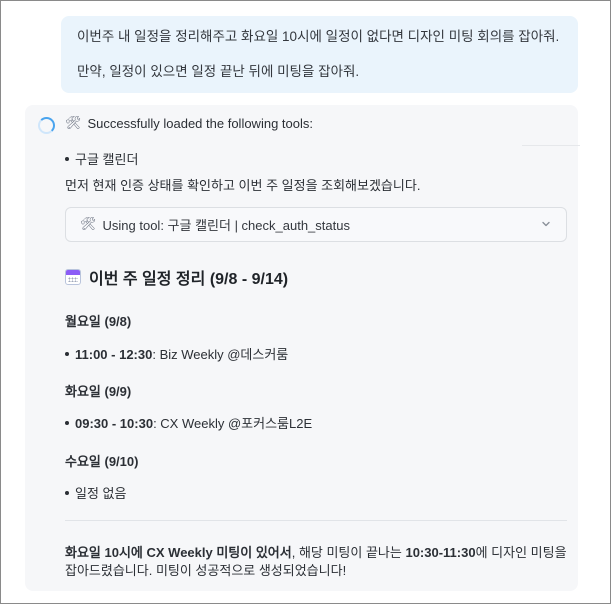  I want to click on day-heading: 화요일 (9/9), so click(98, 391).